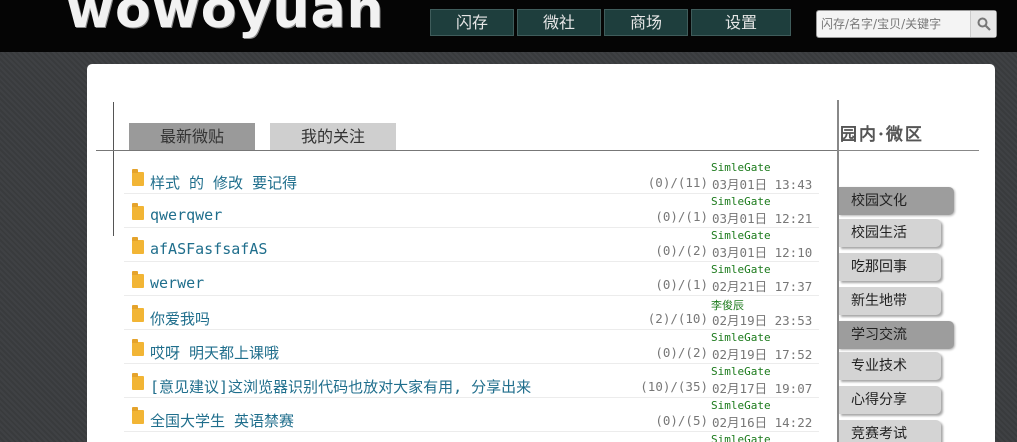 The image size is (1017, 442). Describe the element at coordinates (762, 286) in the screenshot. I see `post-date: 02月21日 17:37` at that location.